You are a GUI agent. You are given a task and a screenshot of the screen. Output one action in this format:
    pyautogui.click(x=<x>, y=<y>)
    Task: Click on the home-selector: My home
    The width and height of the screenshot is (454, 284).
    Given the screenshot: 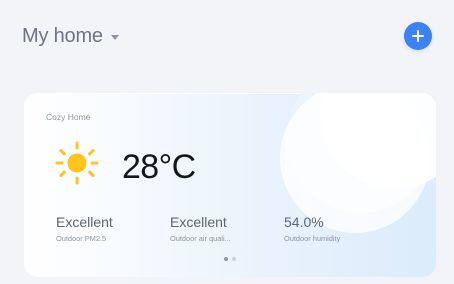 What is the action you would take?
    pyautogui.click(x=70, y=36)
    